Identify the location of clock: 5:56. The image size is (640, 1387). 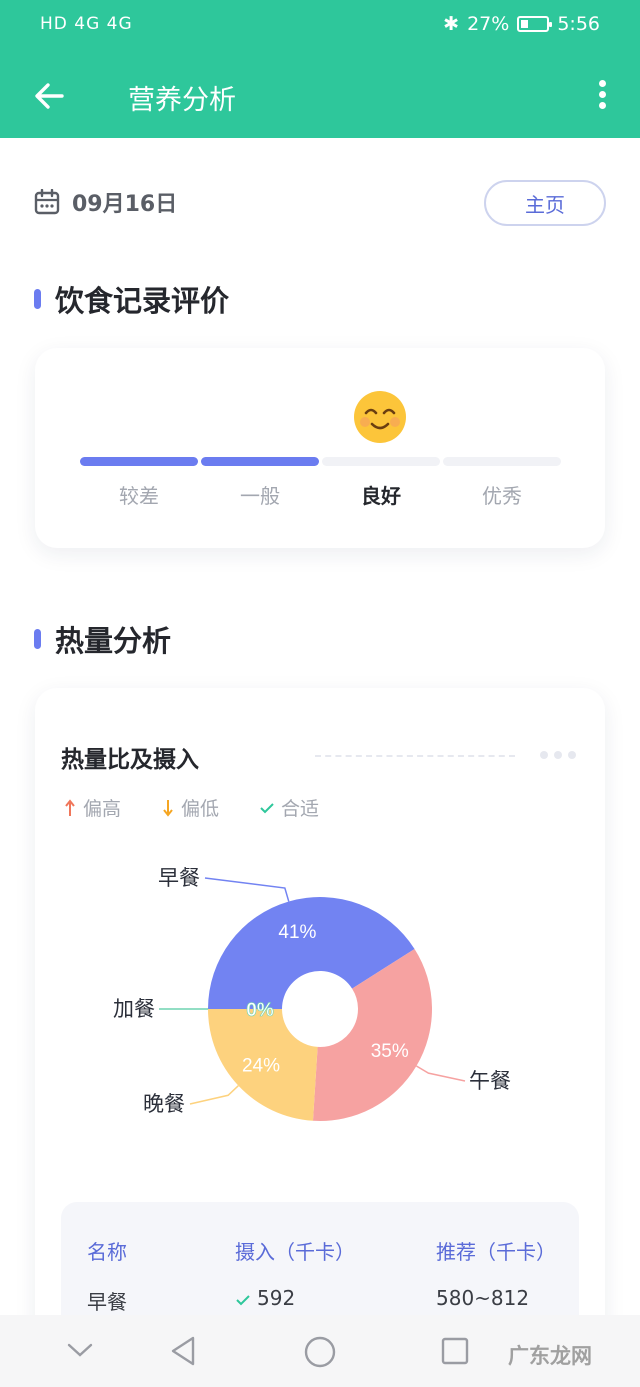
(578, 24).